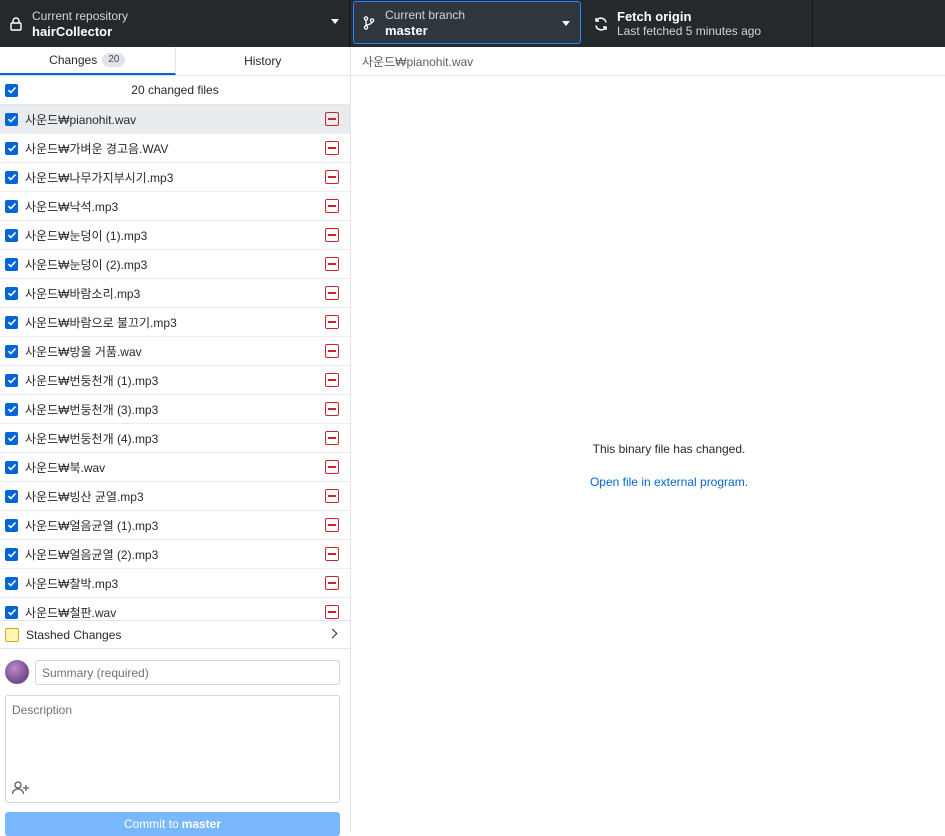 This screenshot has width=945, height=836. What do you see at coordinates (689, 30) in the screenshot?
I see `fetch-status: Last fetched 5 minutes ago` at bounding box center [689, 30].